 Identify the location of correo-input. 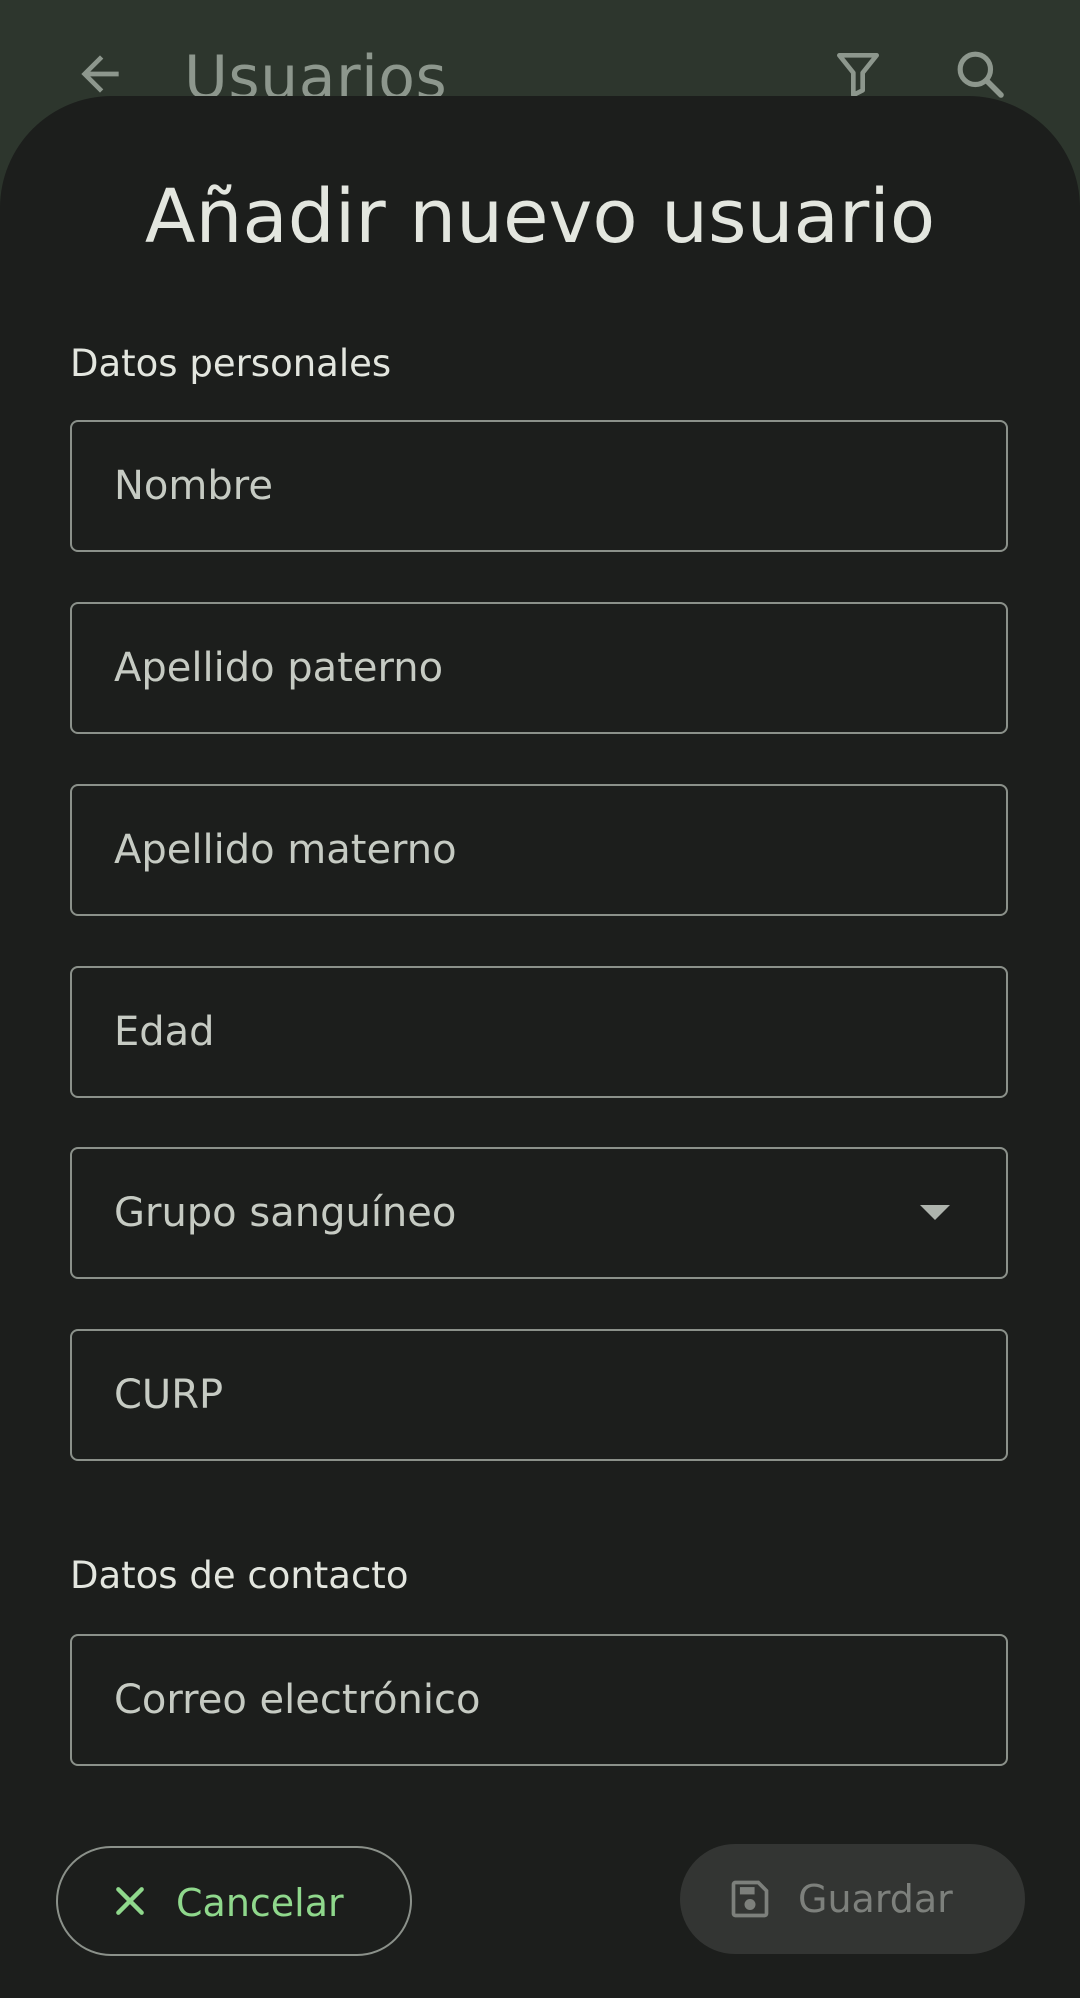
(539, 1700).